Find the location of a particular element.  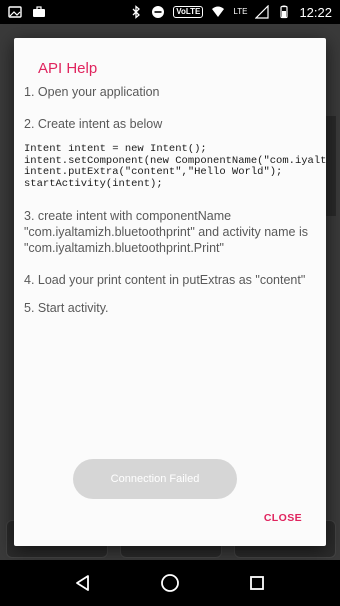

step-1: 1. Open your application is located at coordinates (92, 92).